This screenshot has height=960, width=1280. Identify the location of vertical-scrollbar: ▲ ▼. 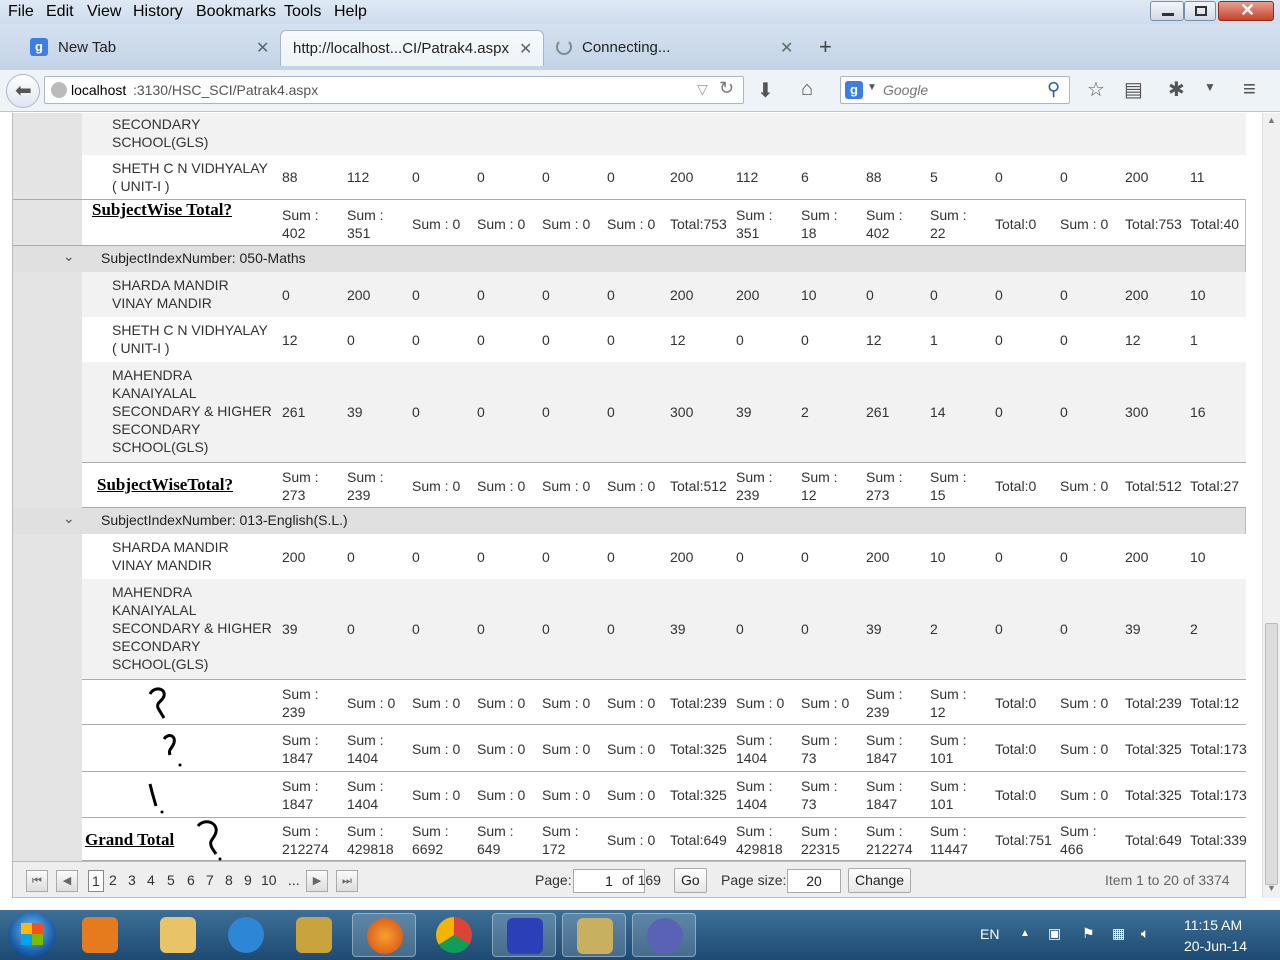
(1271, 505).